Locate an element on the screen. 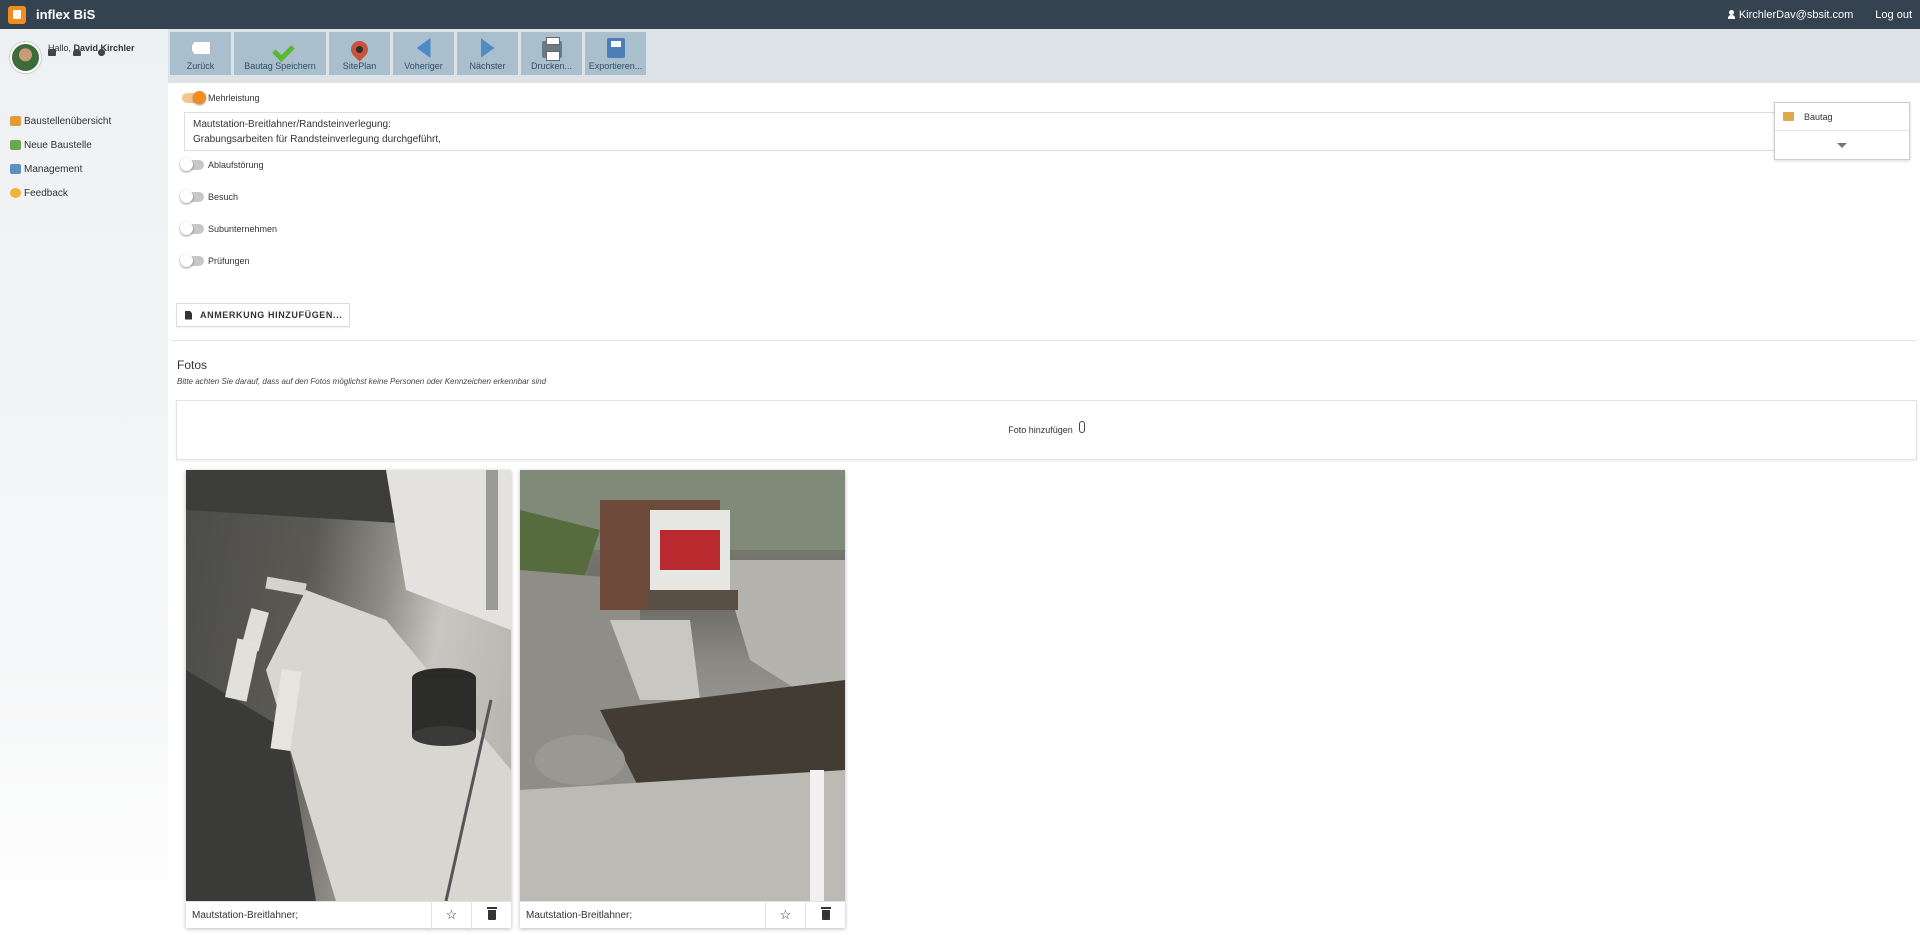  pruefungen-row: Prüfungen is located at coordinates (215, 260).